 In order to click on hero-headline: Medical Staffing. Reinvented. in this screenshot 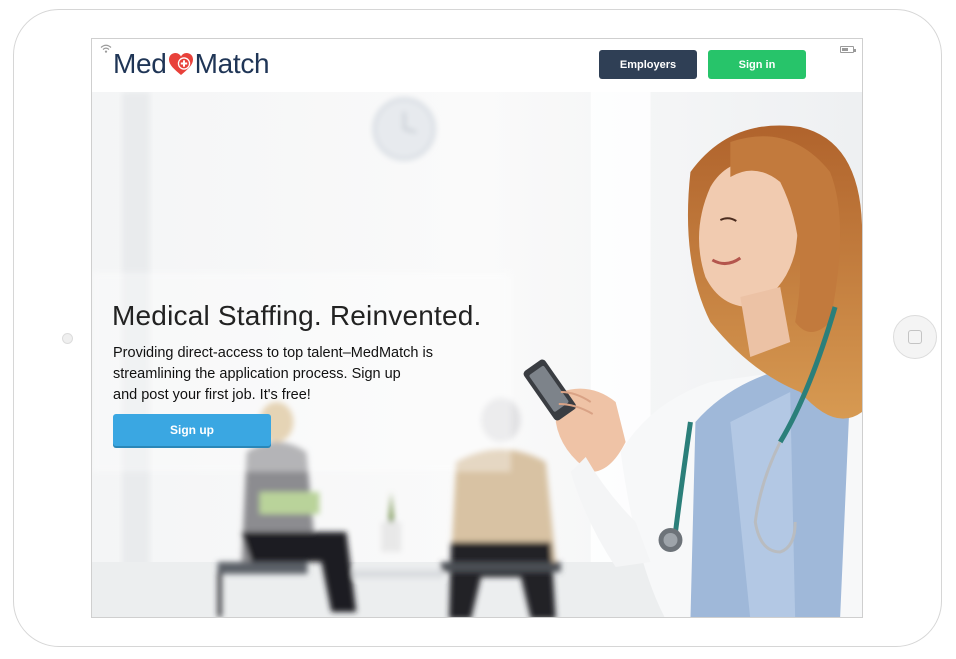, I will do `click(297, 315)`.